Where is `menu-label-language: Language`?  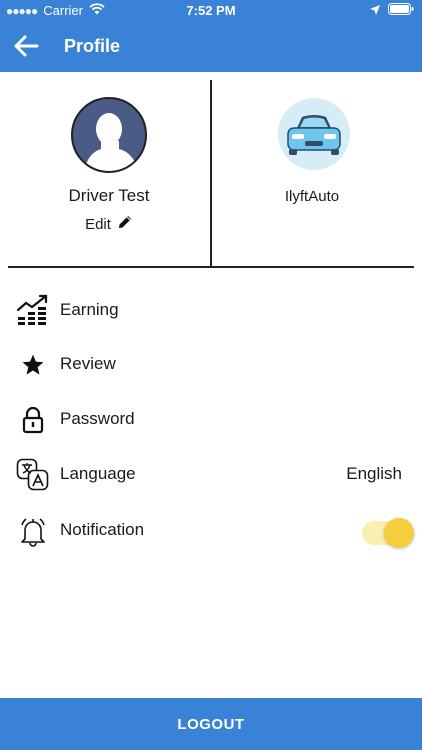 menu-label-language: Language is located at coordinates (98, 473).